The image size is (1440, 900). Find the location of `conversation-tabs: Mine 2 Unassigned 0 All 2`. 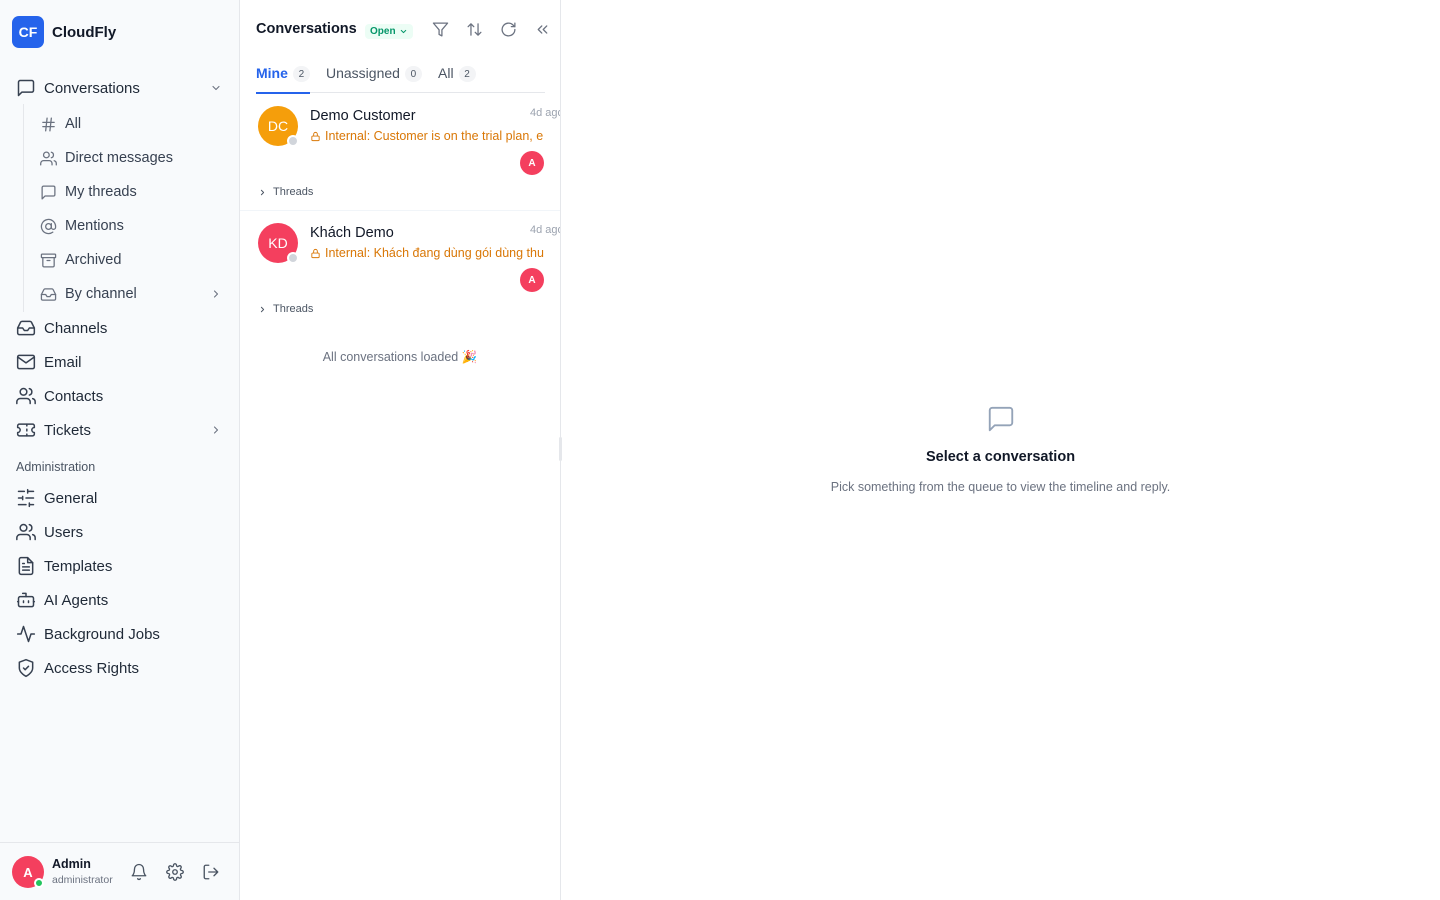

conversation-tabs: Mine 2 Unassigned 0 All 2 is located at coordinates (400, 77).